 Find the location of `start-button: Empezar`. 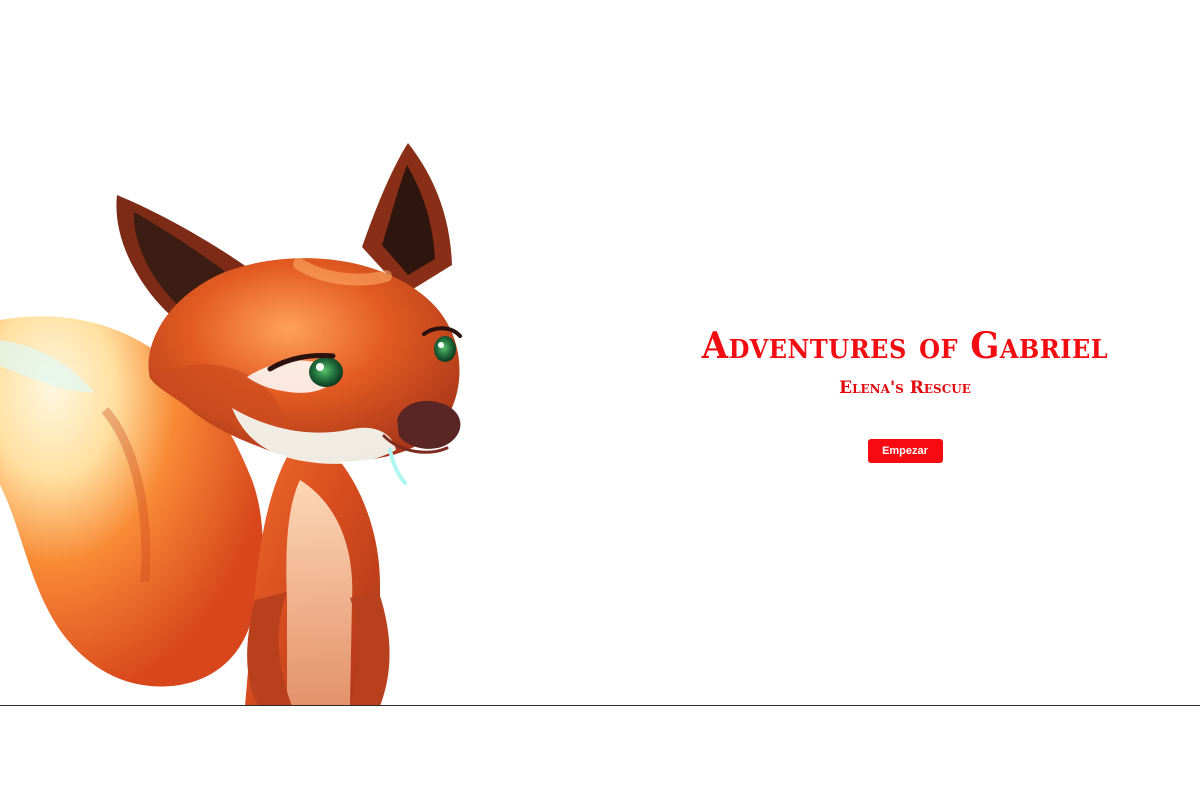

start-button: Empezar is located at coordinates (905, 451).